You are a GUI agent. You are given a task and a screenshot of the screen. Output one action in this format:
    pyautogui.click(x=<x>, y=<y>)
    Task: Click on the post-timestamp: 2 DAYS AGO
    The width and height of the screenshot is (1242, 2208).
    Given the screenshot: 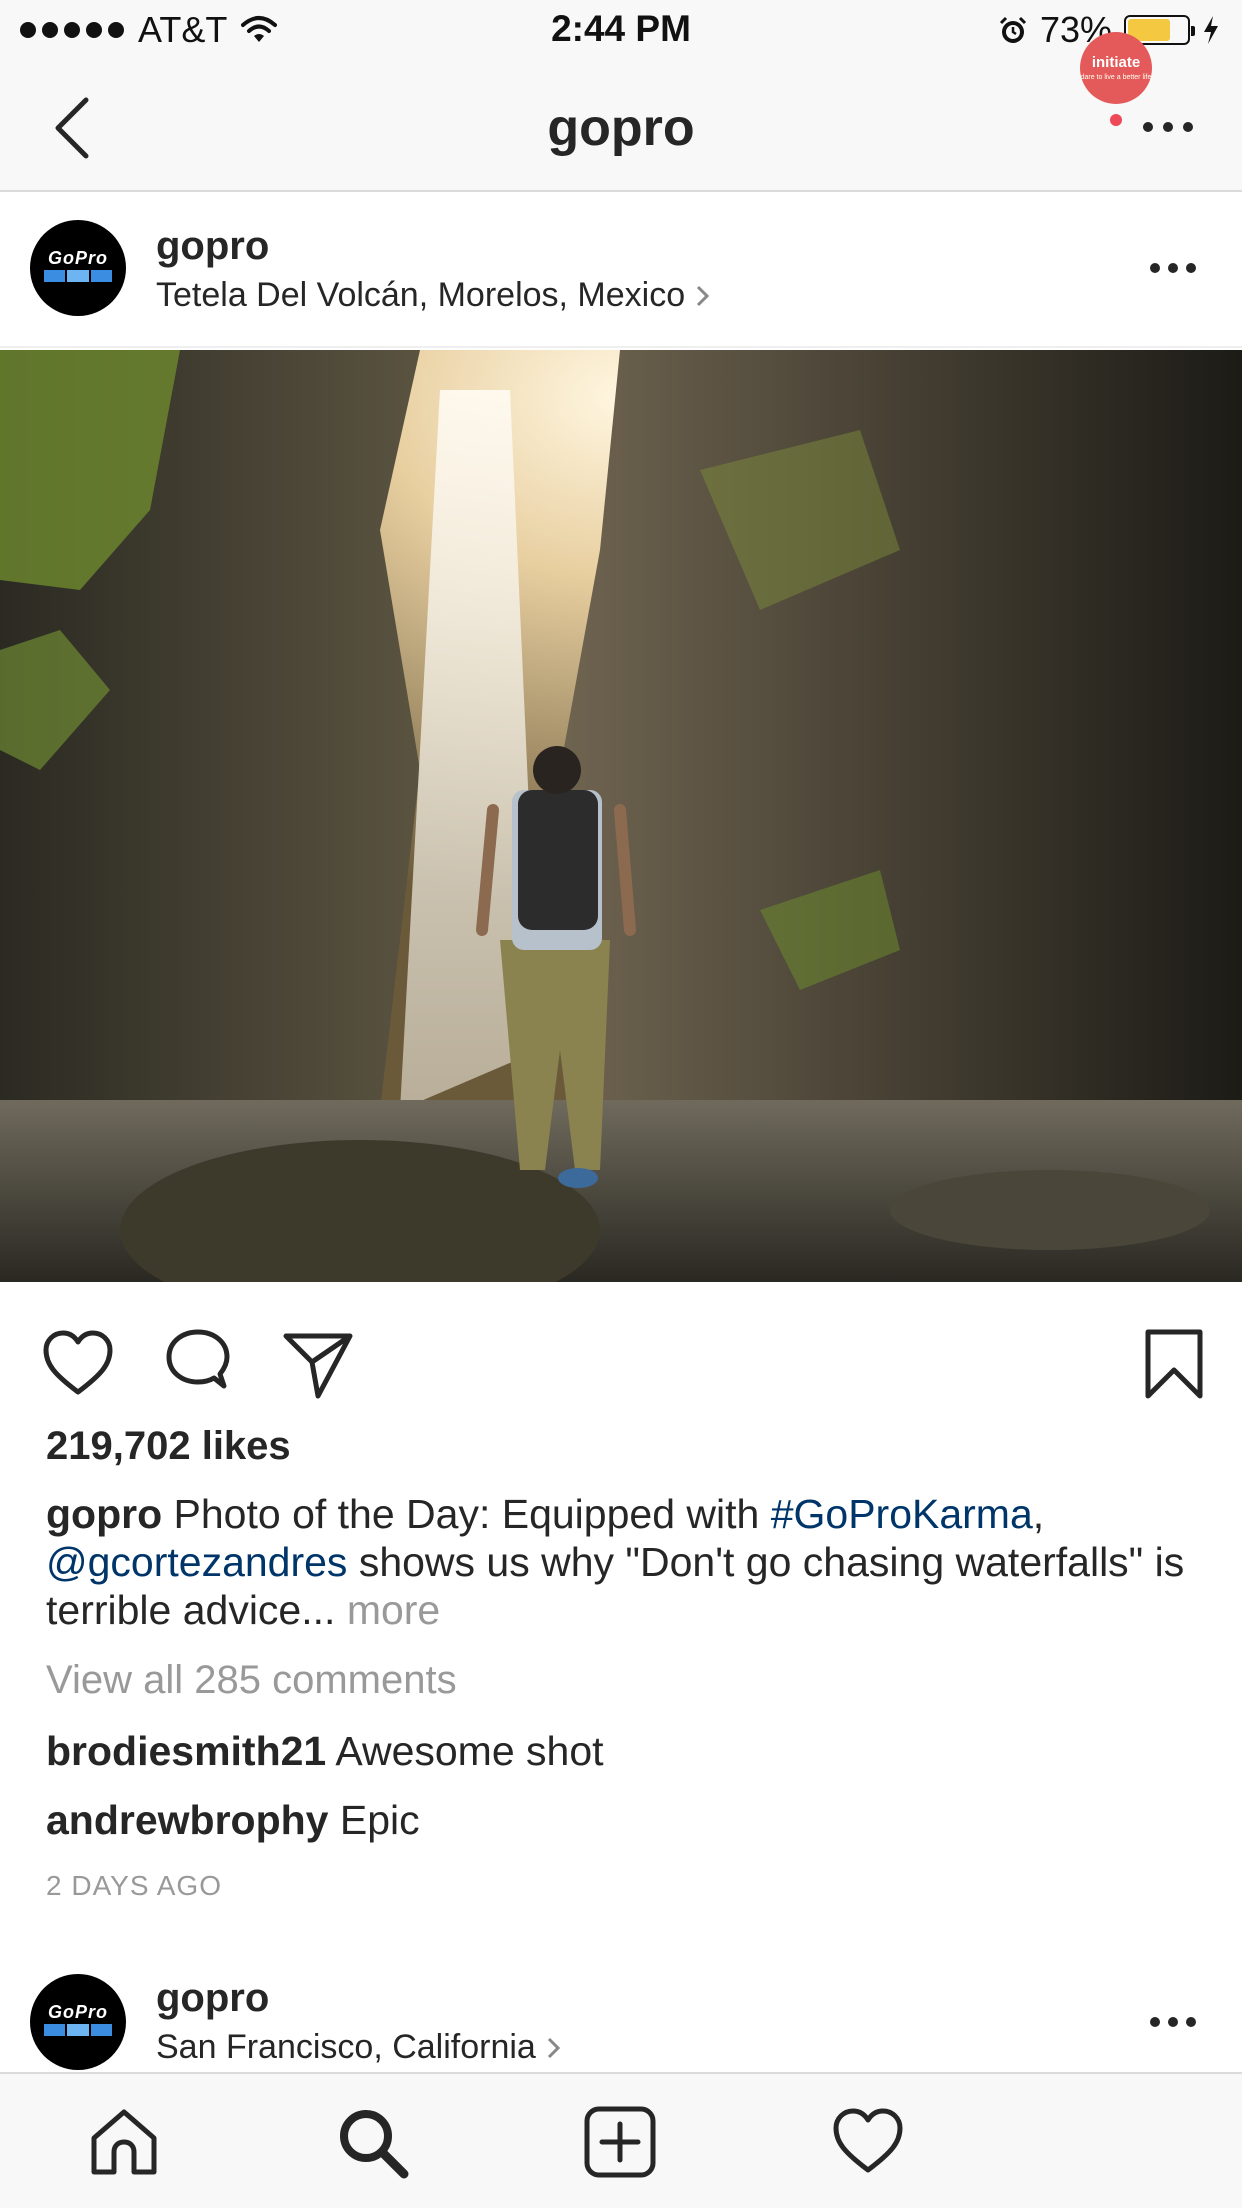 What is the action you would take?
    pyautogui.click(x=134, y=1885)
    